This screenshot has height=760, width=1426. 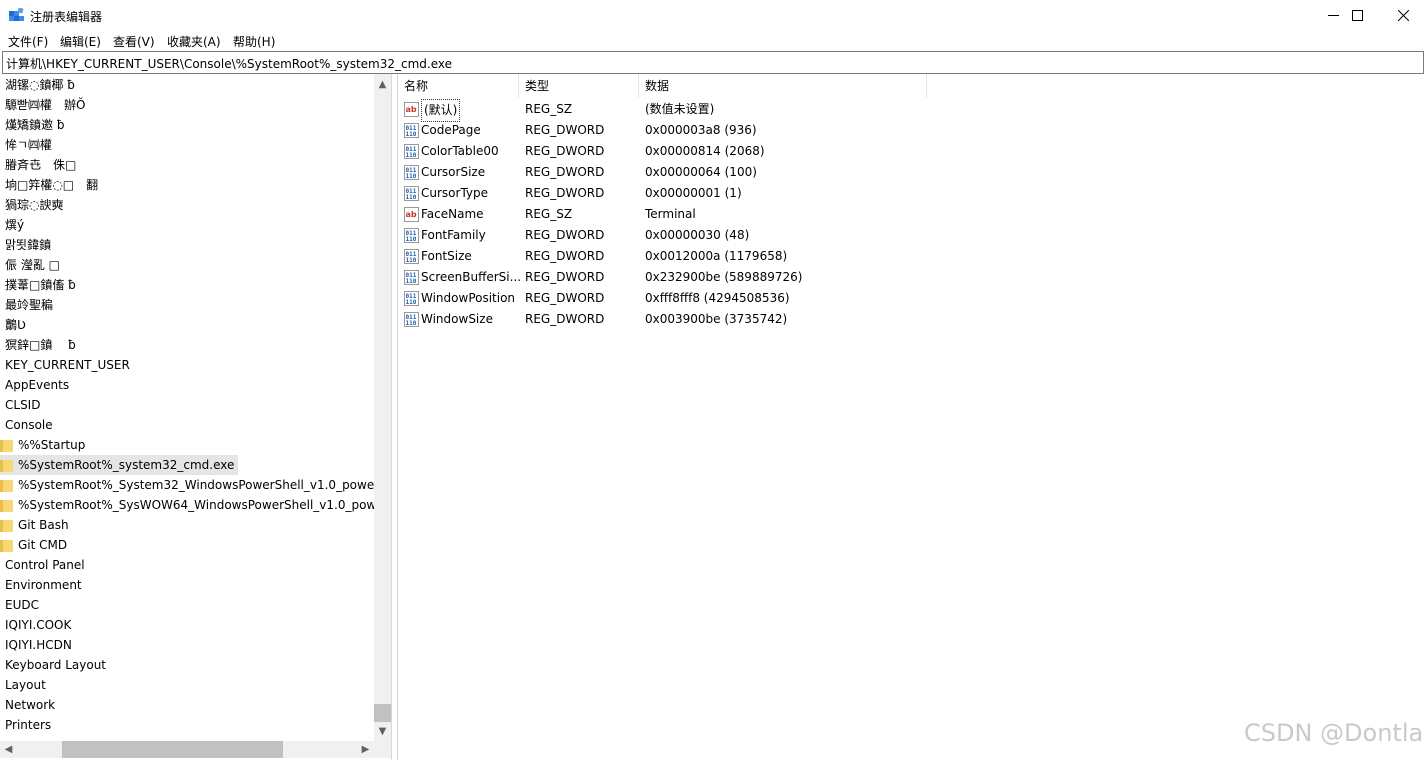 I want to click on tree-horizontal-scroll-thumb, so click(x=172, y=749).